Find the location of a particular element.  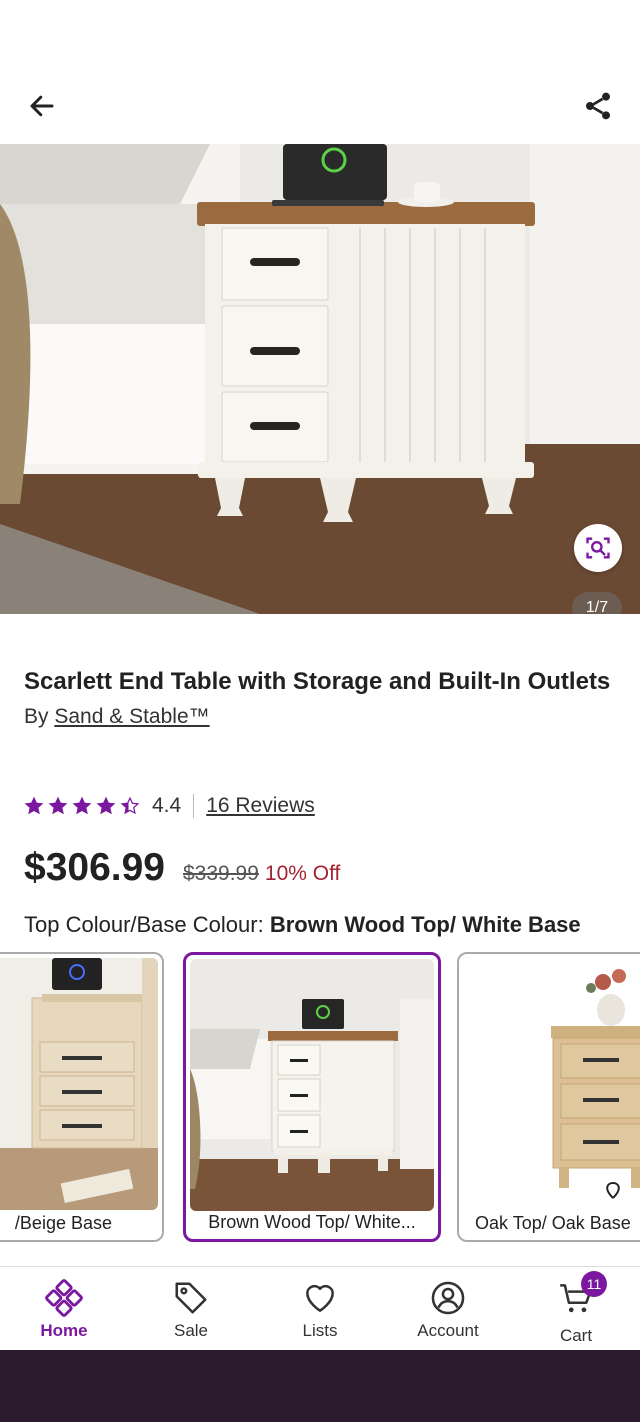

discount-text: 10% Off is located at coordinates (302, 873).